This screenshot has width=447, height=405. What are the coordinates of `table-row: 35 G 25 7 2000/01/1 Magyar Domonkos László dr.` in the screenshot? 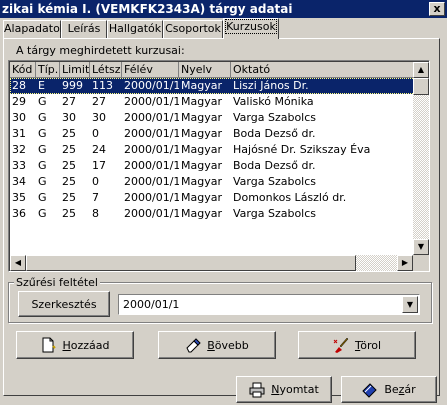 It's located at (212, 198).